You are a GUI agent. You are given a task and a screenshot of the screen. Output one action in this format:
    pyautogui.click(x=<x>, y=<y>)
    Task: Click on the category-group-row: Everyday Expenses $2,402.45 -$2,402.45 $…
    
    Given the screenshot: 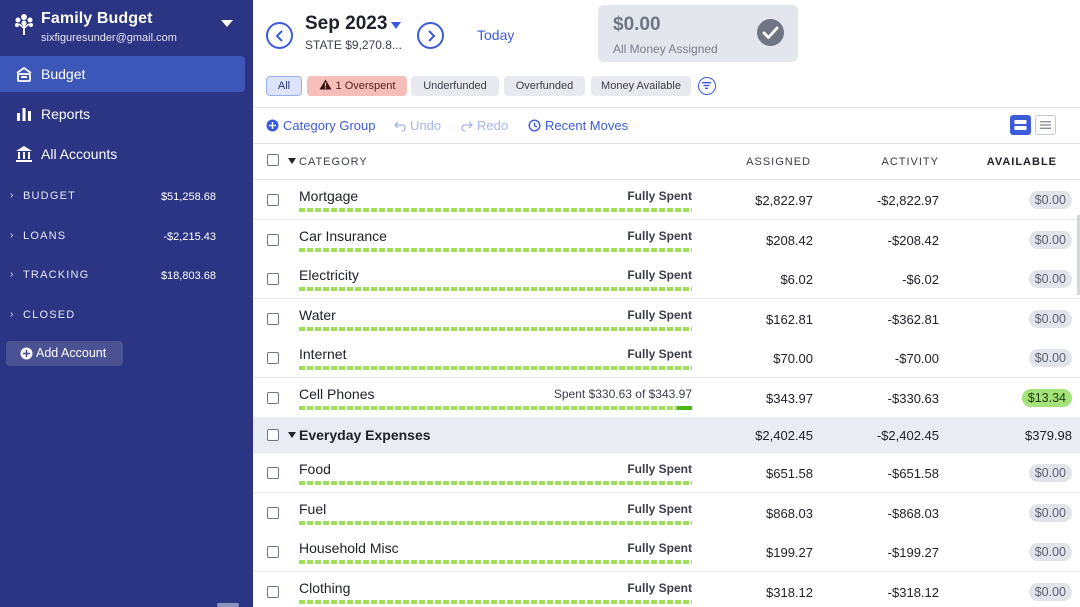 What is the action you would take?
    pyautogui.click(x=666, y=435)
    